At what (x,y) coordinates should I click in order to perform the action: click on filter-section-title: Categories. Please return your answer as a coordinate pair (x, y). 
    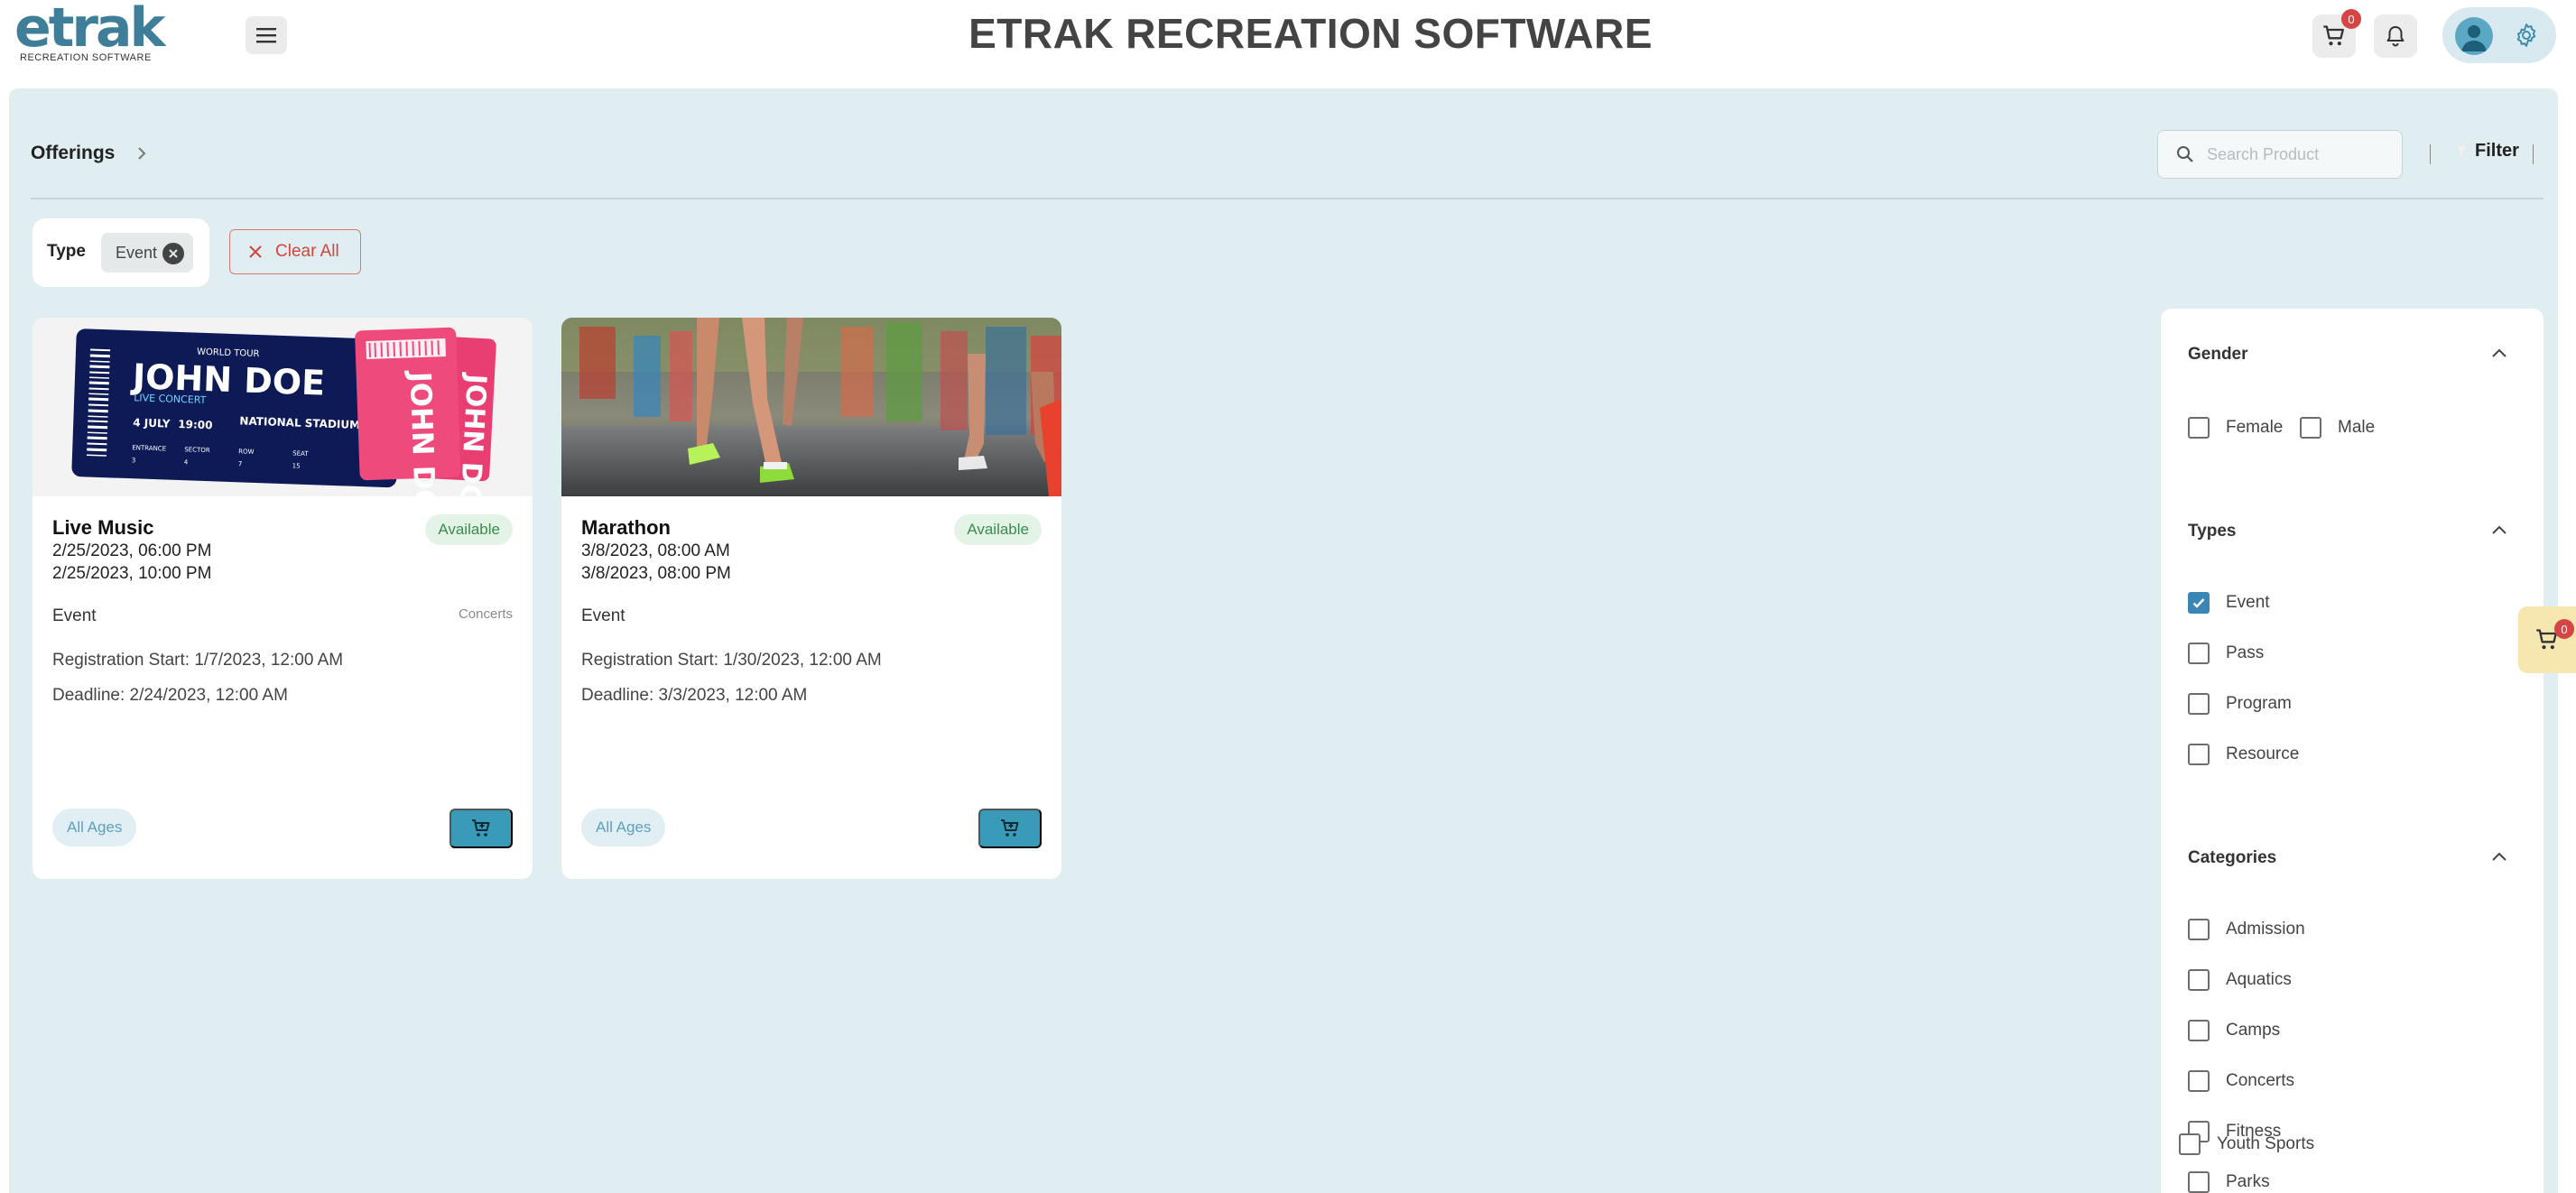
    Looking at the image, I should click on (2232, 858).